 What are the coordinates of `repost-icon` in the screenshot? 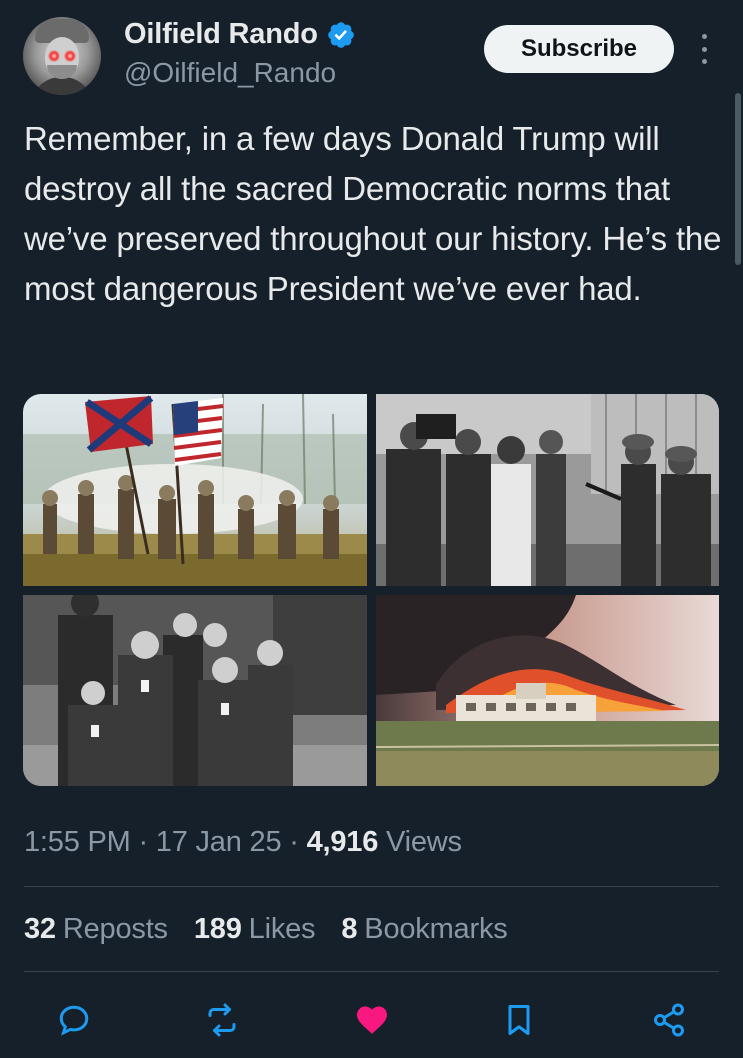 It's located at (222, 1020).